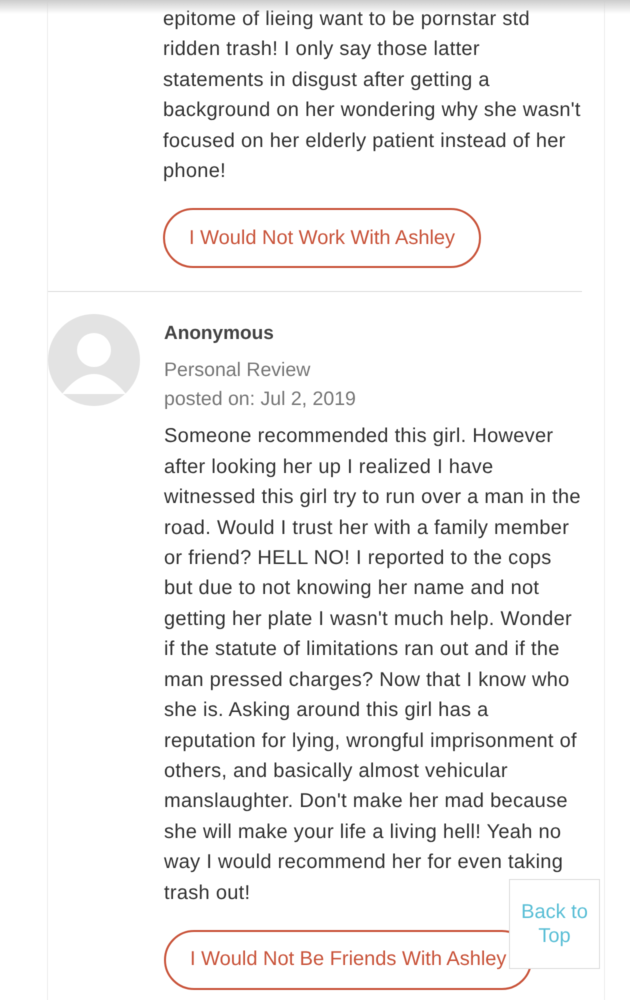  I want to click on reaction-button: I Would Not Work With Ashley, so click(322, 238).